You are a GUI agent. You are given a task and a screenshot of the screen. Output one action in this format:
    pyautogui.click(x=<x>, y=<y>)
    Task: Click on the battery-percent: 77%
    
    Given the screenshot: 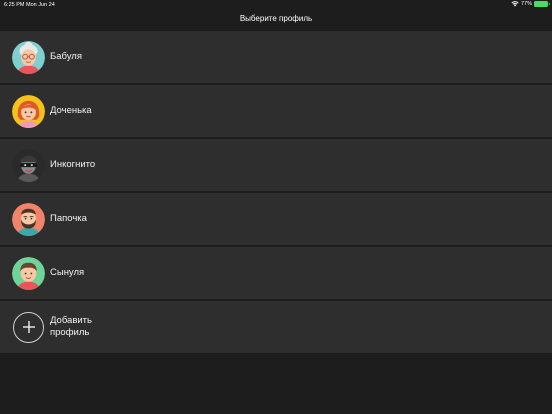 What is the action you would take?
    pyautogui.click(x=526, y=4)
    